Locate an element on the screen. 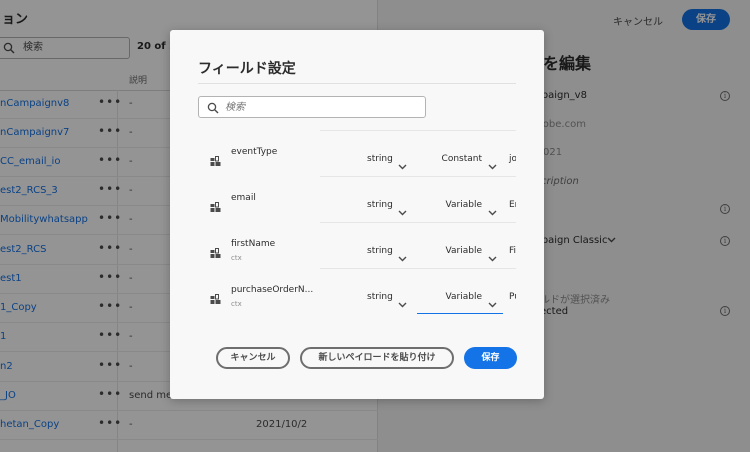 The height and width of the screenshot is (452, 750). field-search-box is located at coordinates (312, 107).